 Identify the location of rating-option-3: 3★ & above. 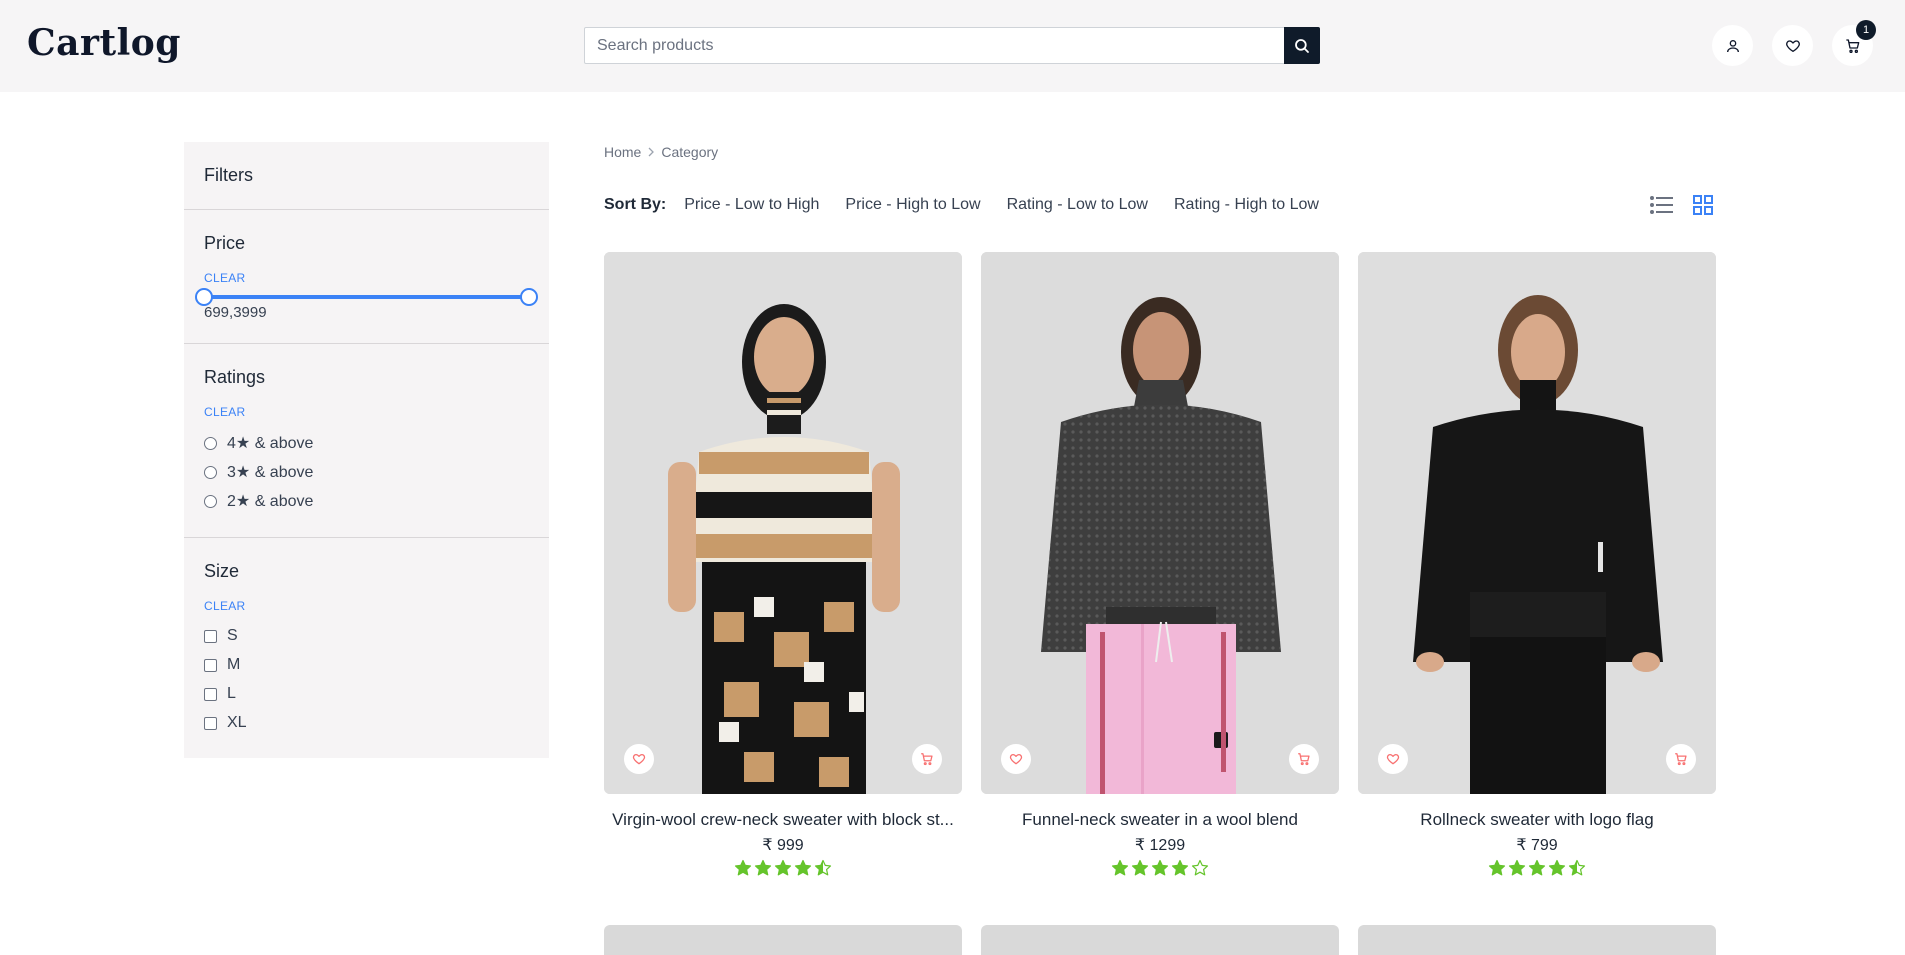
(258, 472).